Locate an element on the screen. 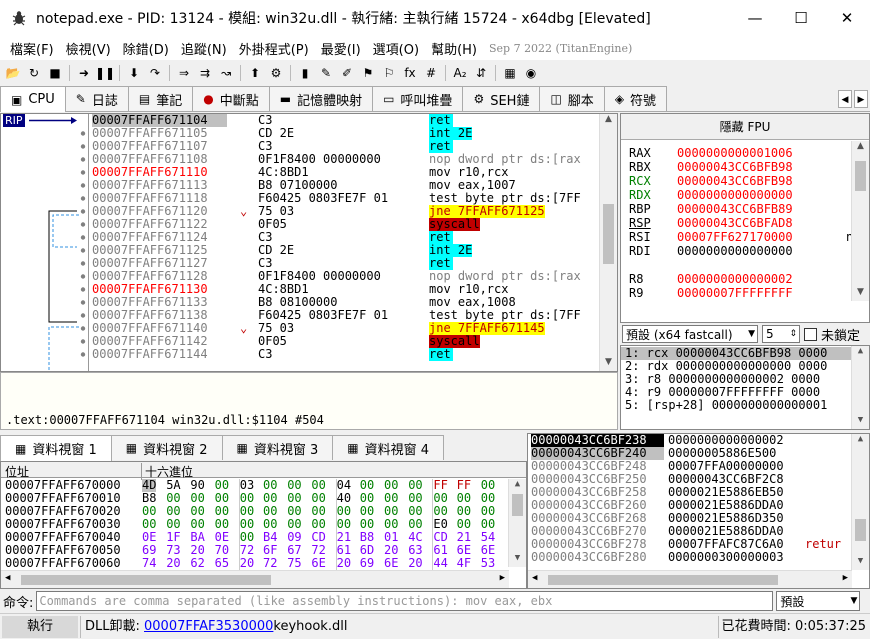 The height and width of the screenshot is (639, 870). animate-icon: ⚙ is located at coordinates (276, 73).